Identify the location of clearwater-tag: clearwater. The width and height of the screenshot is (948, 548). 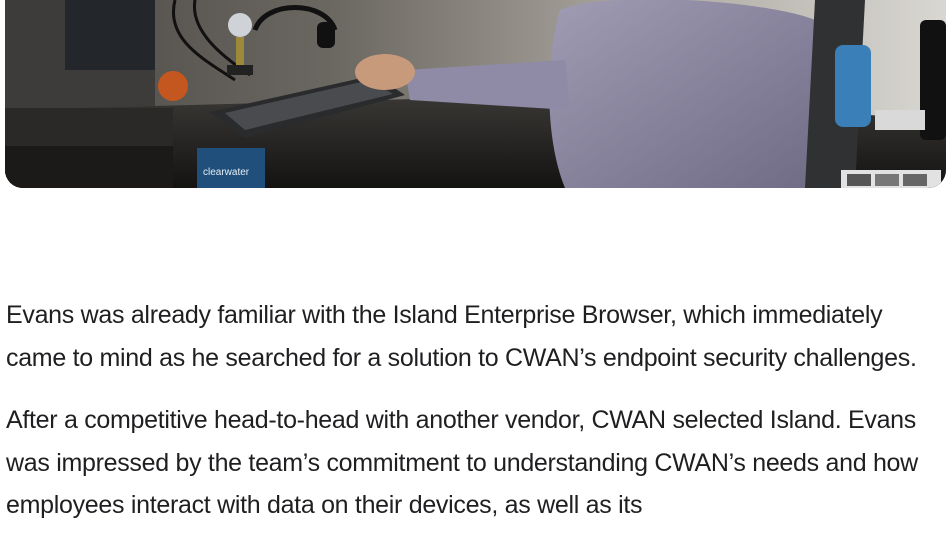
(226, 172).